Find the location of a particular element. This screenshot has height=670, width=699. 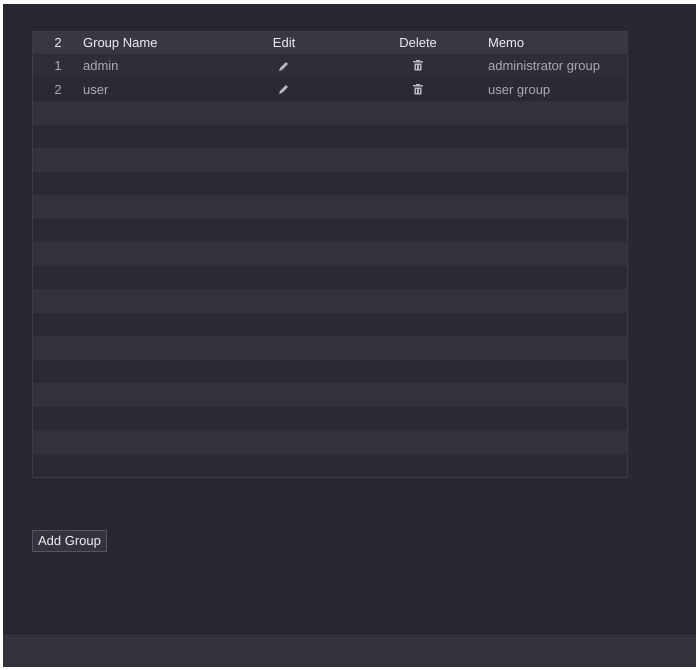

table-cell-text: admin is located at coordinates (101, 66).